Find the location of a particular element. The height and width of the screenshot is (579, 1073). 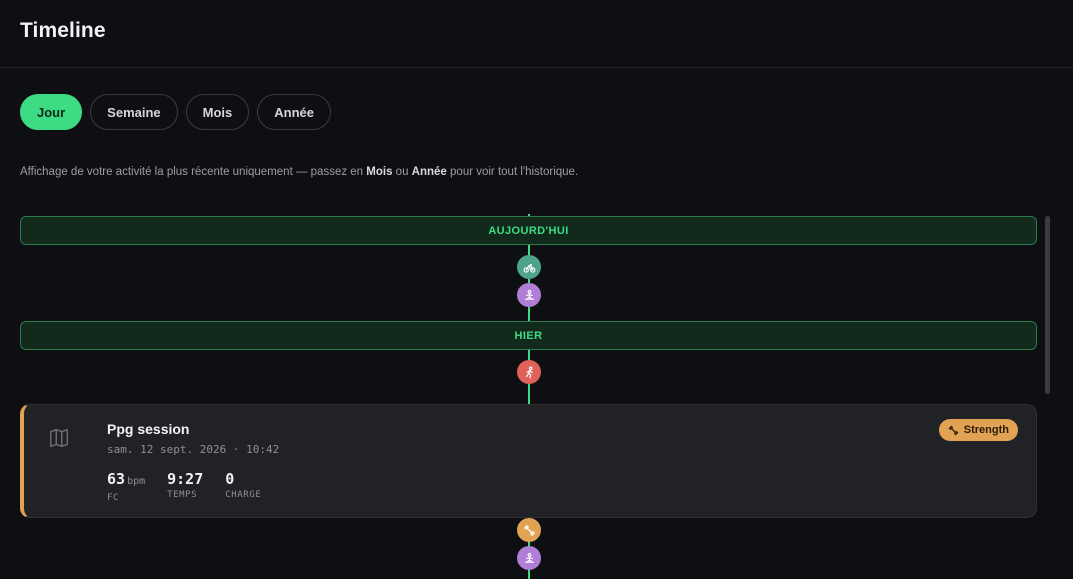

scrollbar-thumb is located at coordinates (1047, 305).